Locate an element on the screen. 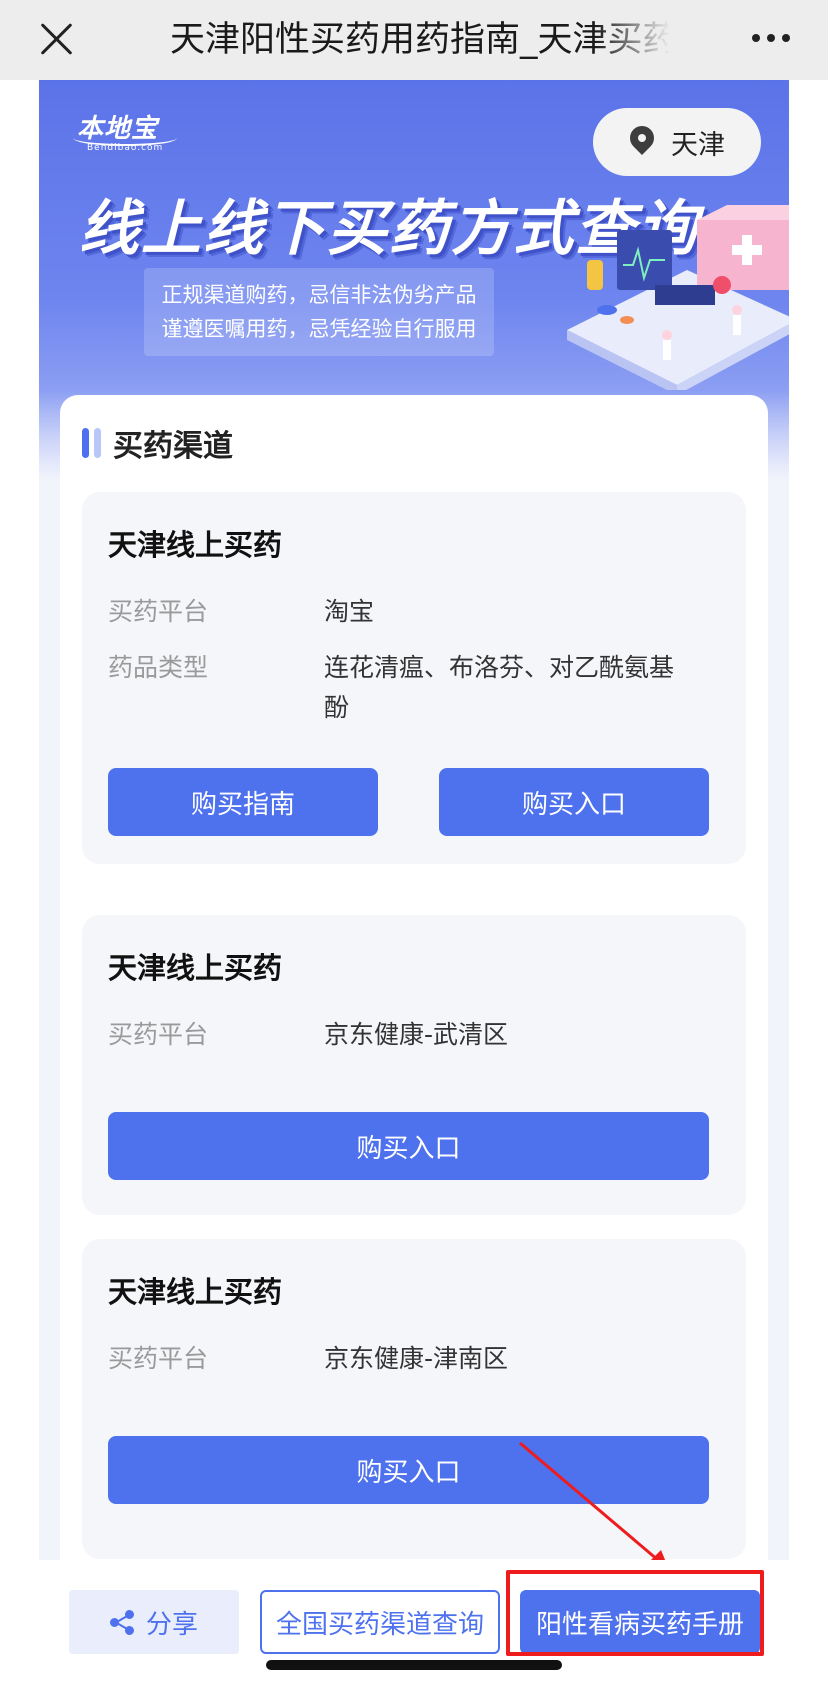 Image resolution: width=828 pixels, height=1687 pixels. page-title: 天津阳性买药用药指南_天津买药 is located at coordinates (420, 40).